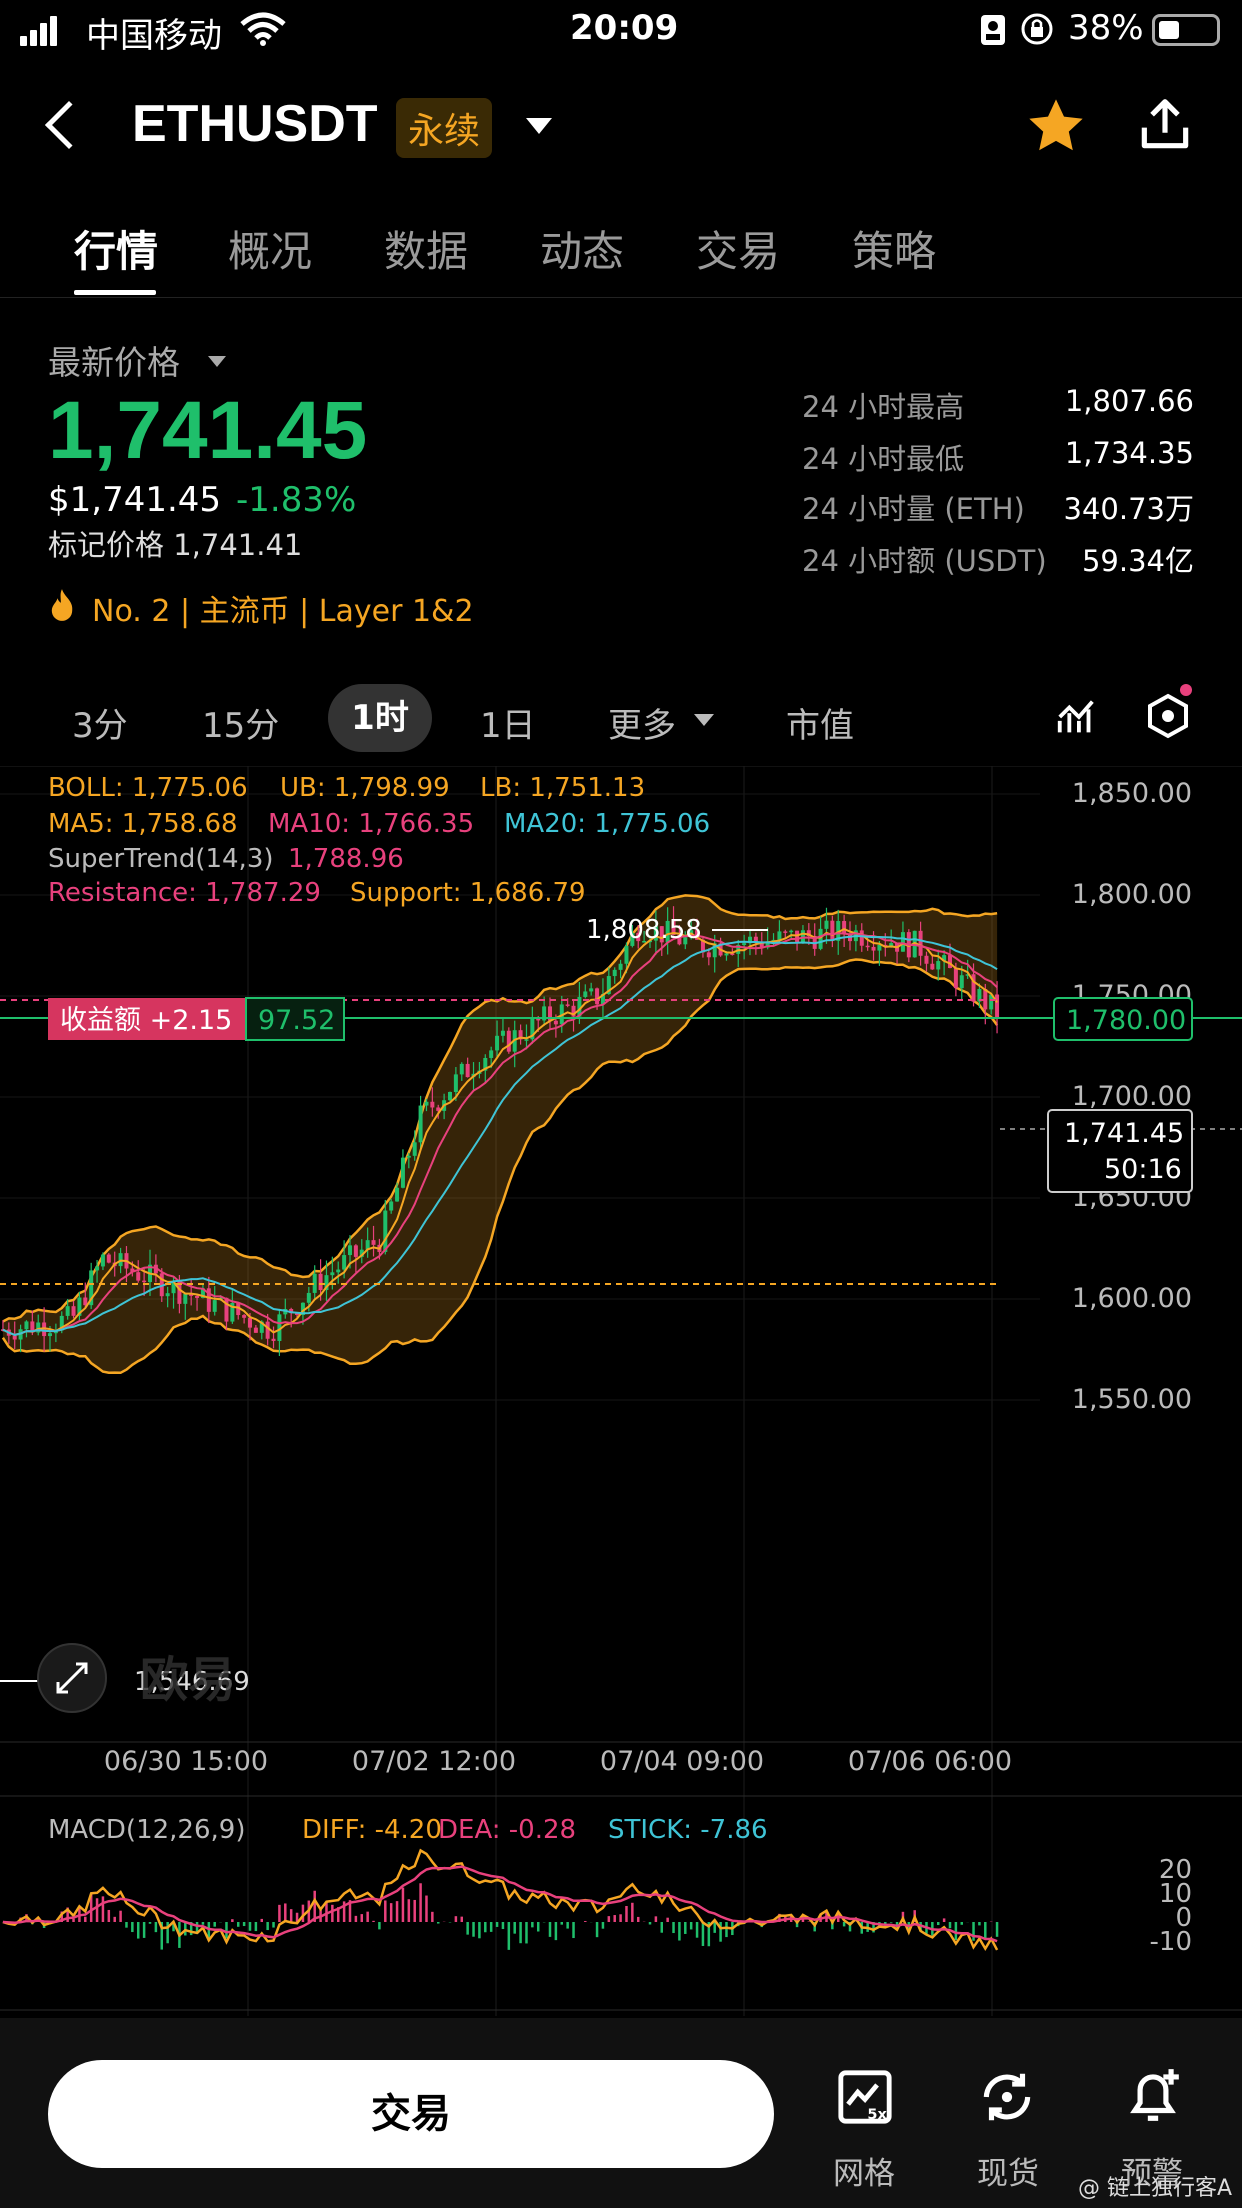 This screenshot has width=1242, height=2208. What do you see at coordinates (1128, 509) in the screenshot?
I see `stat-value: 340.73万` at bounding box center [1128, 509].